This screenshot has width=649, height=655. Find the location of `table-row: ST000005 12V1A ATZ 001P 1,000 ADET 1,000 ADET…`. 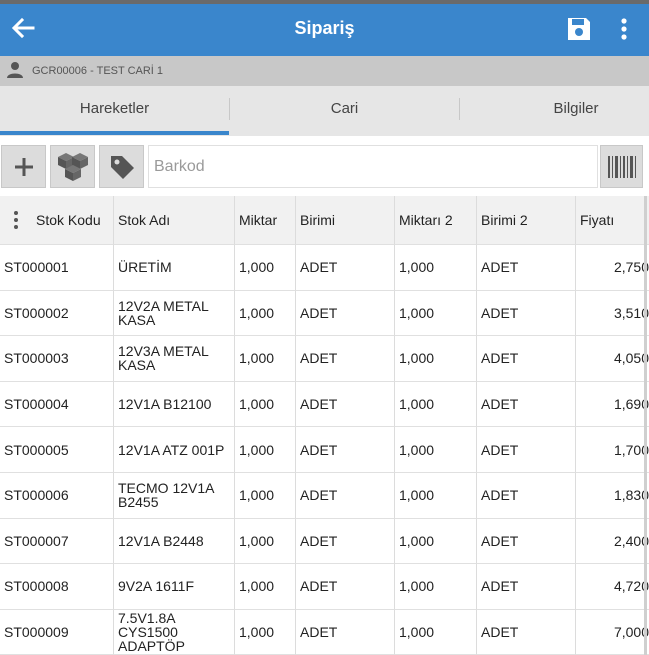

table-row: ST000005 12V1A ATZ 001P 1,000 ADET 1,000 ADET… is located at coordinates (324, 450).